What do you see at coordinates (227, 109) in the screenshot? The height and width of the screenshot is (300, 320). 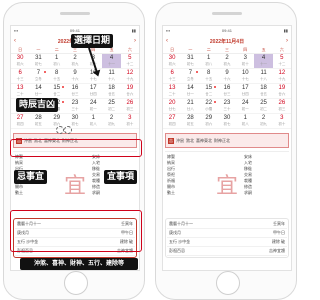 I see `lunar-date: 三十` at bounding box center [227, 109].